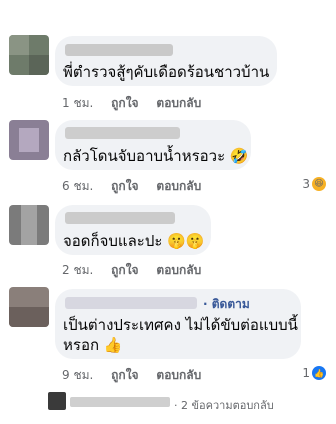  I want to click on like-icon: 👍, so click(319, 373).